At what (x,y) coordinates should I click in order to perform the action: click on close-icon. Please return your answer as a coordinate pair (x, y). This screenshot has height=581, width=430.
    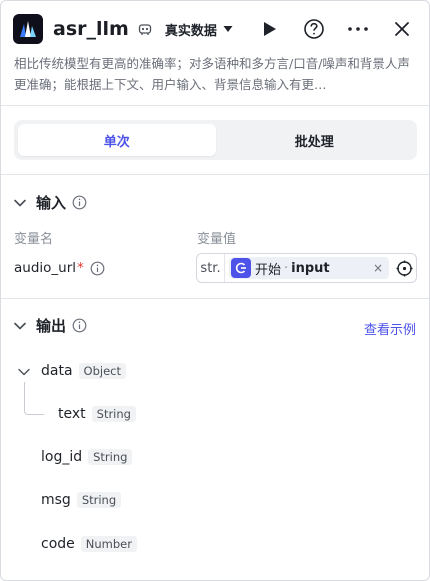
    Looking at the image, I should click on (402, 29).